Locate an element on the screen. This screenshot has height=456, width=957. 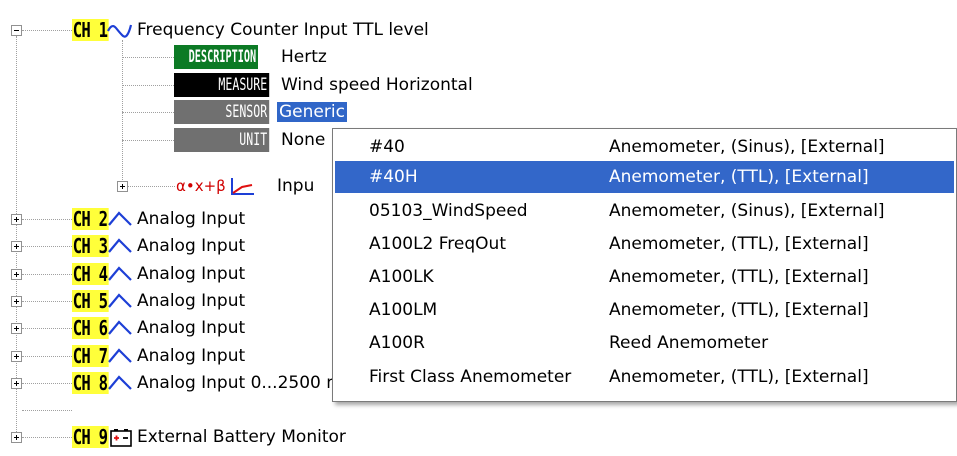
channel-title: Analog Input 0...2500 mV is located at coordinates (246, 383).